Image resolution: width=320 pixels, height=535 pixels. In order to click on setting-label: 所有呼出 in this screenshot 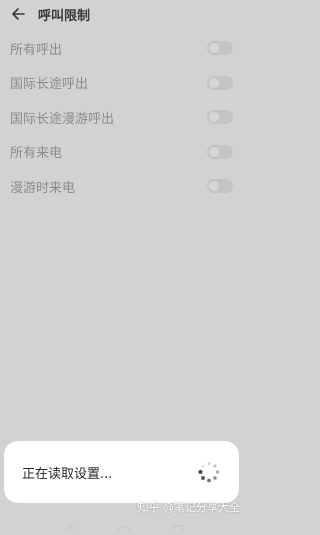, I will do `click(36, 50)`.